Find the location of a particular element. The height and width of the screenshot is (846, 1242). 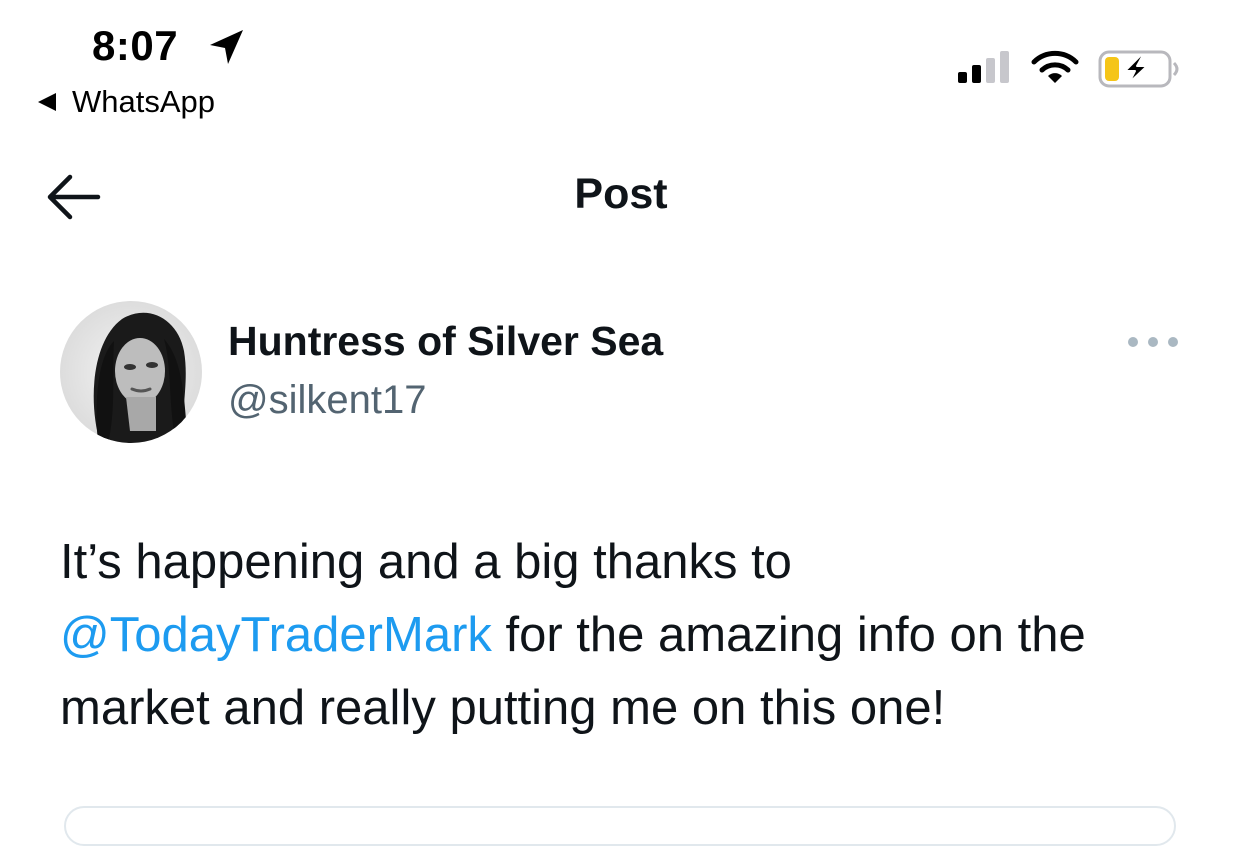

battery-charging-icon is located at coordinates (1138, 69).